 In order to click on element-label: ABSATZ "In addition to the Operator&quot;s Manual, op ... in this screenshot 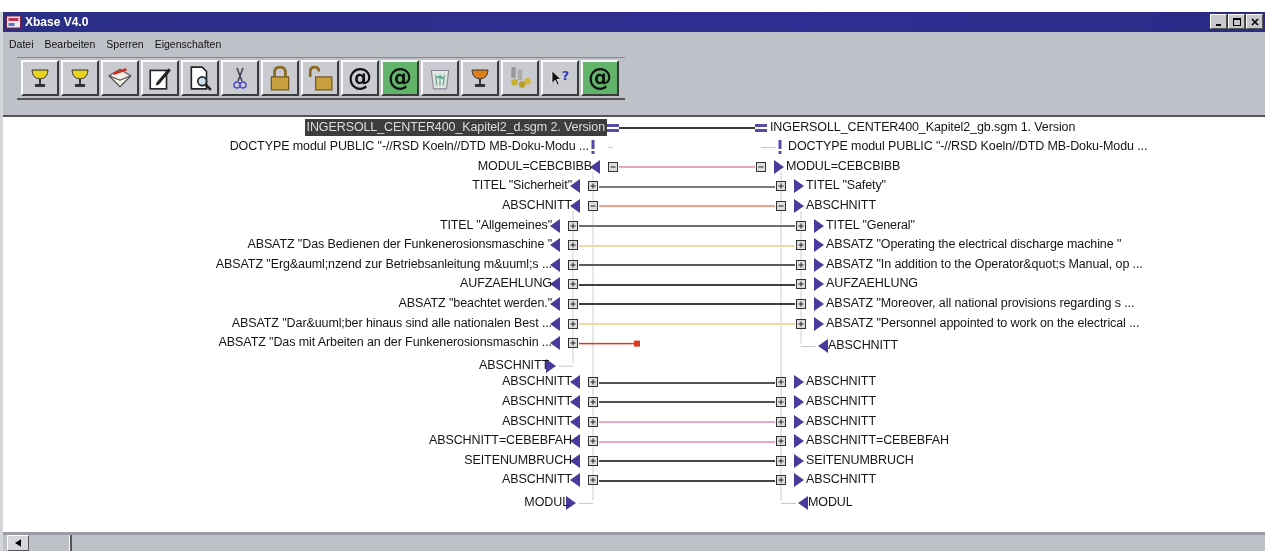, I will do `click(984, 264)`.